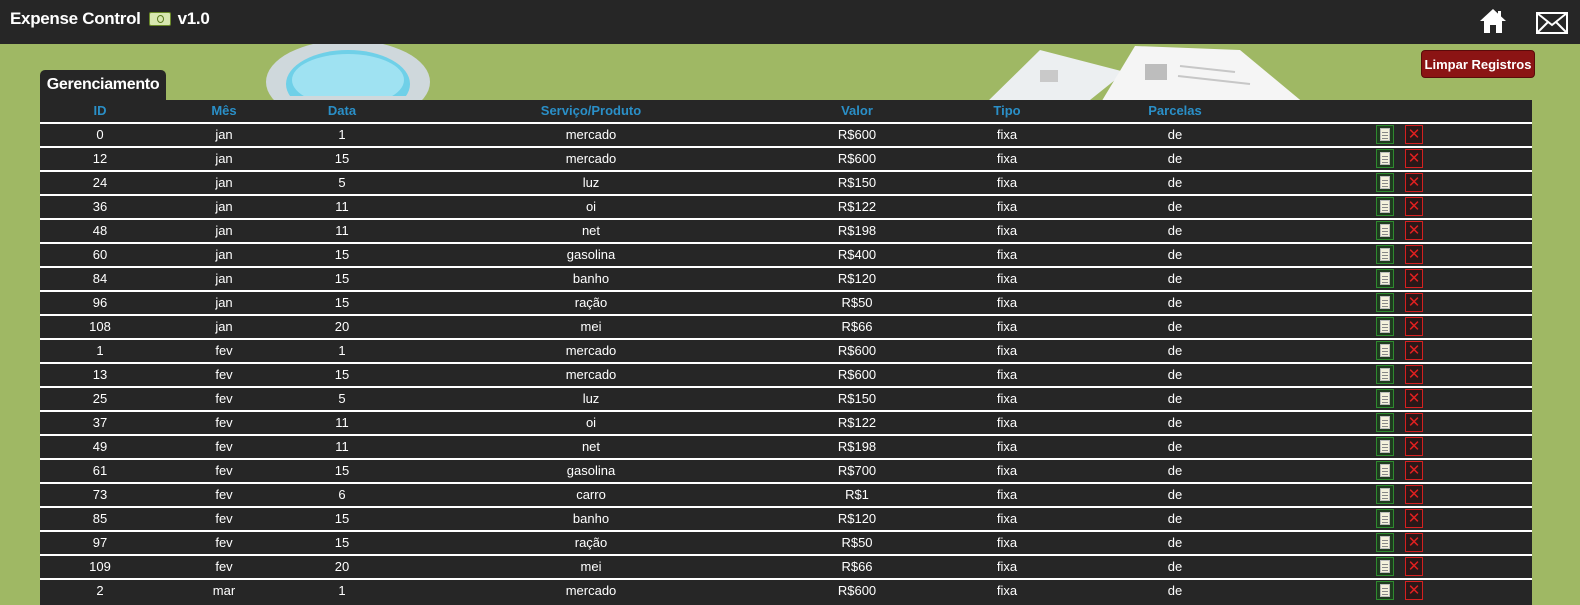  What do you see at coordinates (1552, 23) in the screenshot?
I see `mail-icon` at bounding box center [1552, 23].